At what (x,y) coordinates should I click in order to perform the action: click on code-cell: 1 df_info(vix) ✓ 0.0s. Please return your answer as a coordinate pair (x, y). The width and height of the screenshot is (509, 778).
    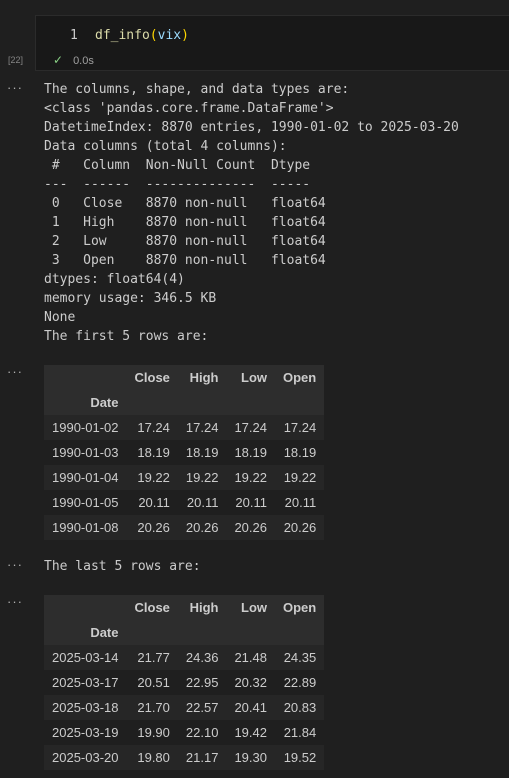
    Looking at the image, I should click on (272, 43).